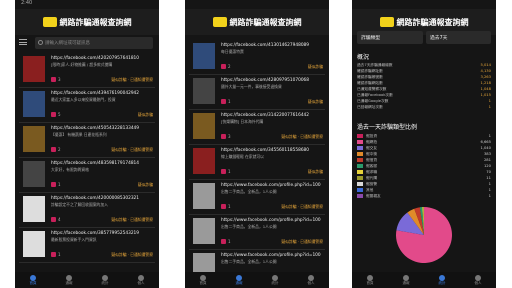 The image size is (512, 288). Describe the element at coordinates (372, 165) in the screenshot. I see `legend-label: 假客服` at that location.